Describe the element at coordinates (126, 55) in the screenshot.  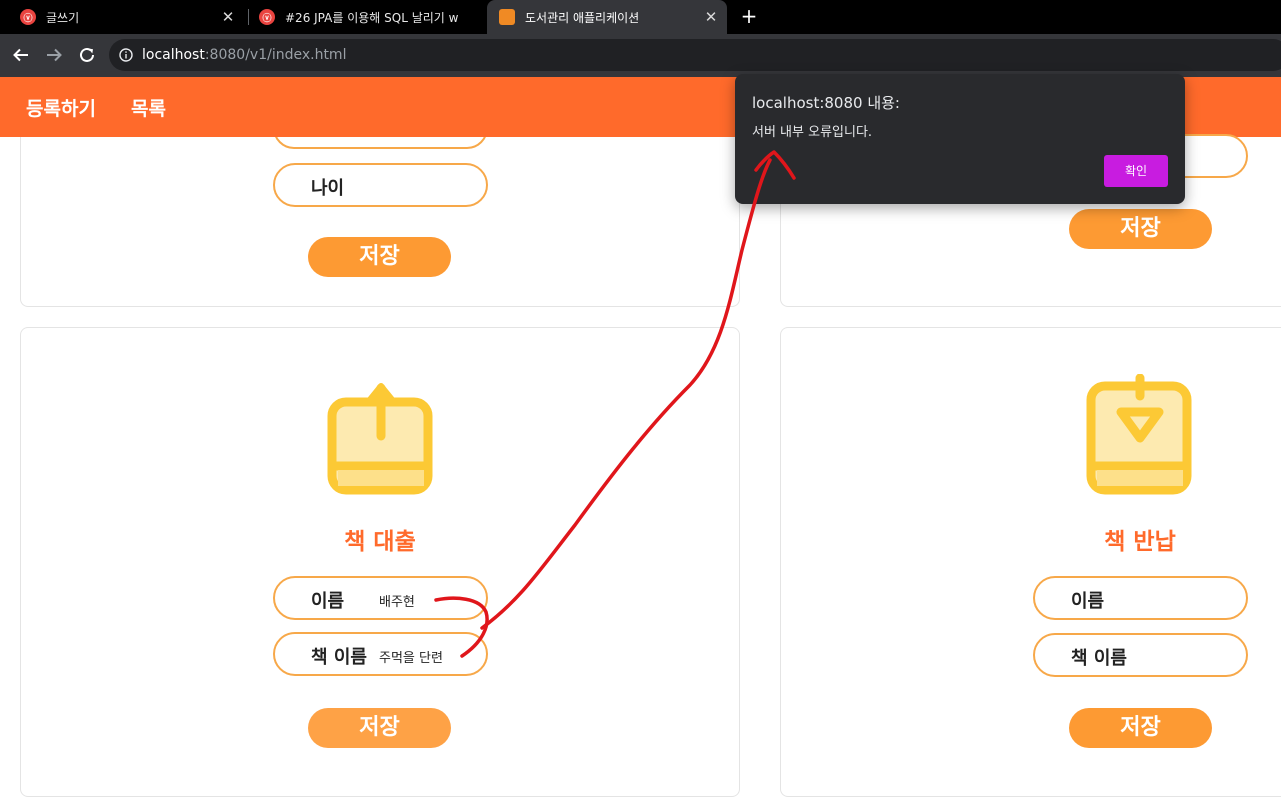
I see `info-icon` at that location.